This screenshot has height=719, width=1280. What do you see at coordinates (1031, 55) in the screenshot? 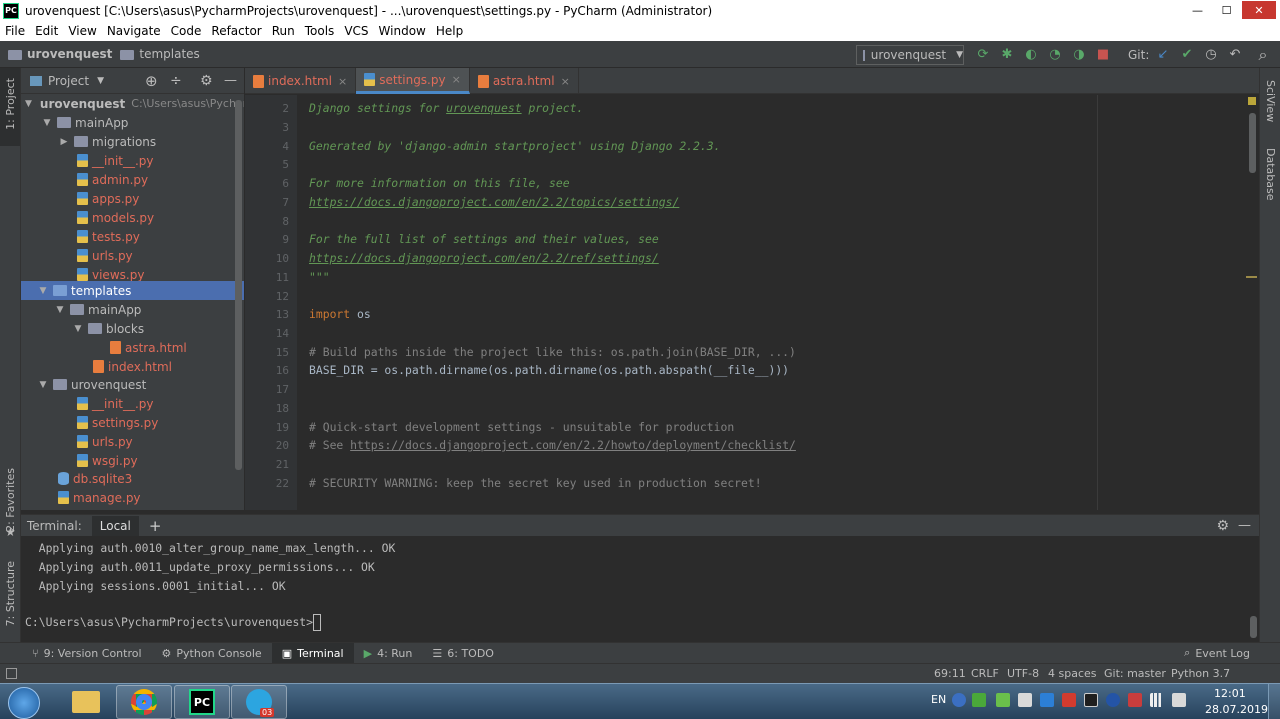
I see `coverage-icon: ◐` at bounding box center [1031, 55].